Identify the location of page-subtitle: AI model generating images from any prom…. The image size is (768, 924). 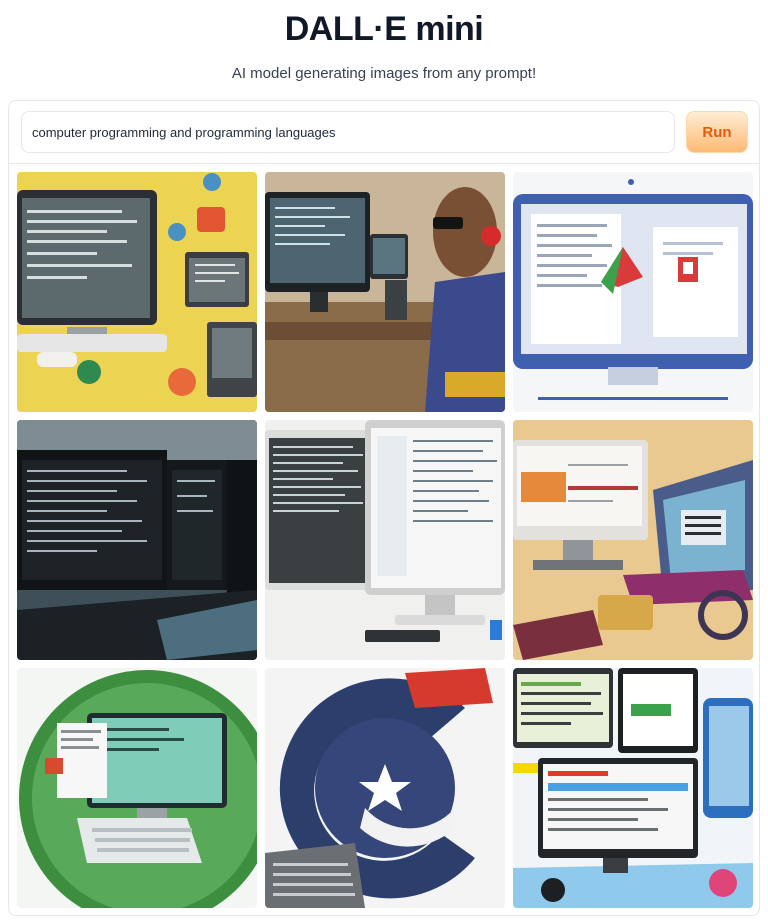
(384, 73).